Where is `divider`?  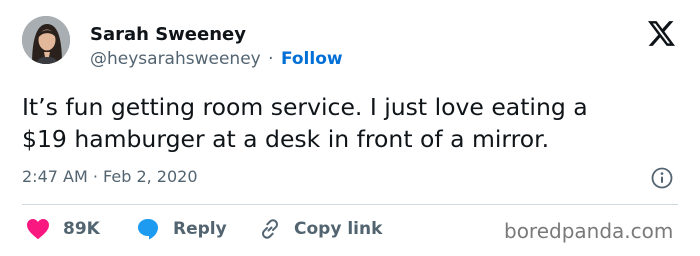
divider is located at coordinates (350, 204).